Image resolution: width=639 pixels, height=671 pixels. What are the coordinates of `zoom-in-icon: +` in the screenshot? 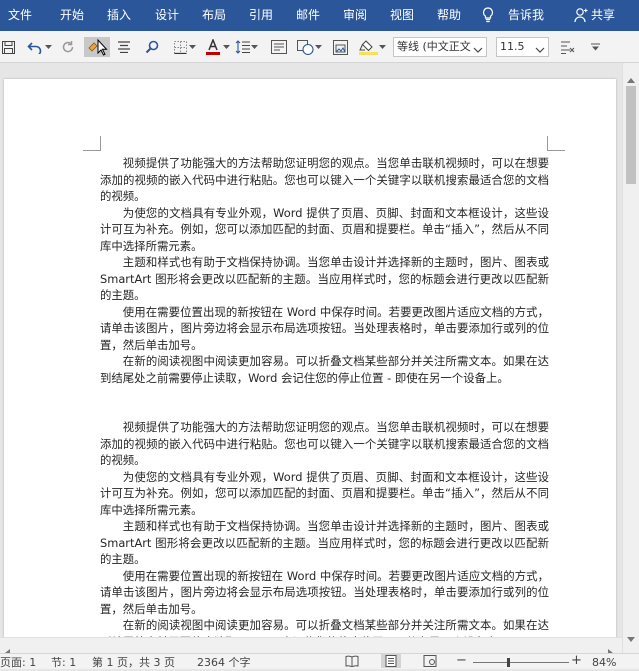 It's located at (576, 660).